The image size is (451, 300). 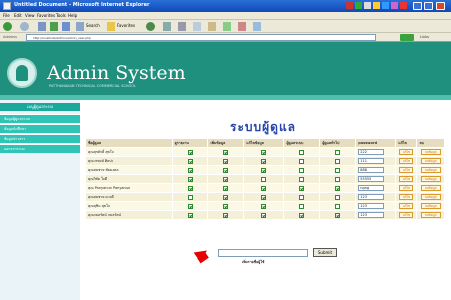 What do you see at coordinates (417, 6) in the screenshot?
I see `minimize-button` at bounding box center [417, 6].